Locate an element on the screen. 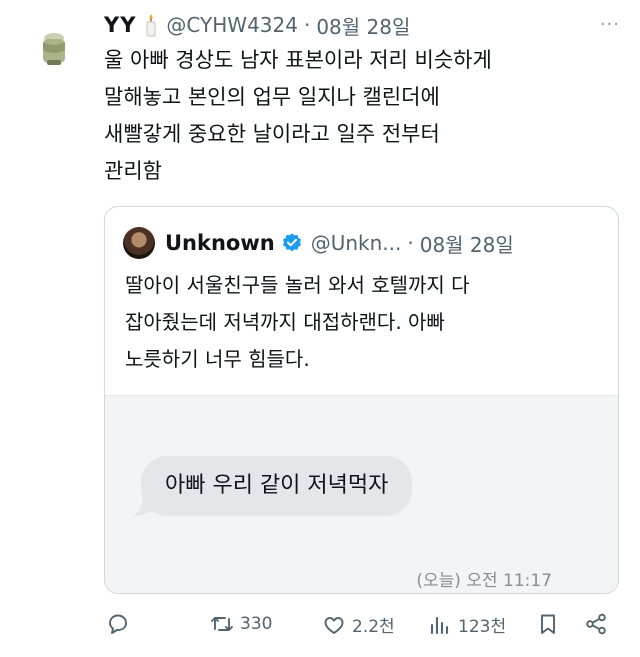  views-count: 123천 is located at coordinates (482, 627).